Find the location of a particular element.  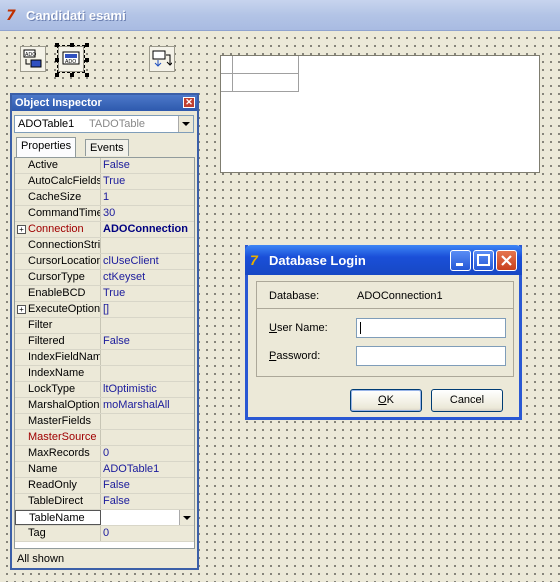

property-row: MasterSource is located at coordinates (104, 438).